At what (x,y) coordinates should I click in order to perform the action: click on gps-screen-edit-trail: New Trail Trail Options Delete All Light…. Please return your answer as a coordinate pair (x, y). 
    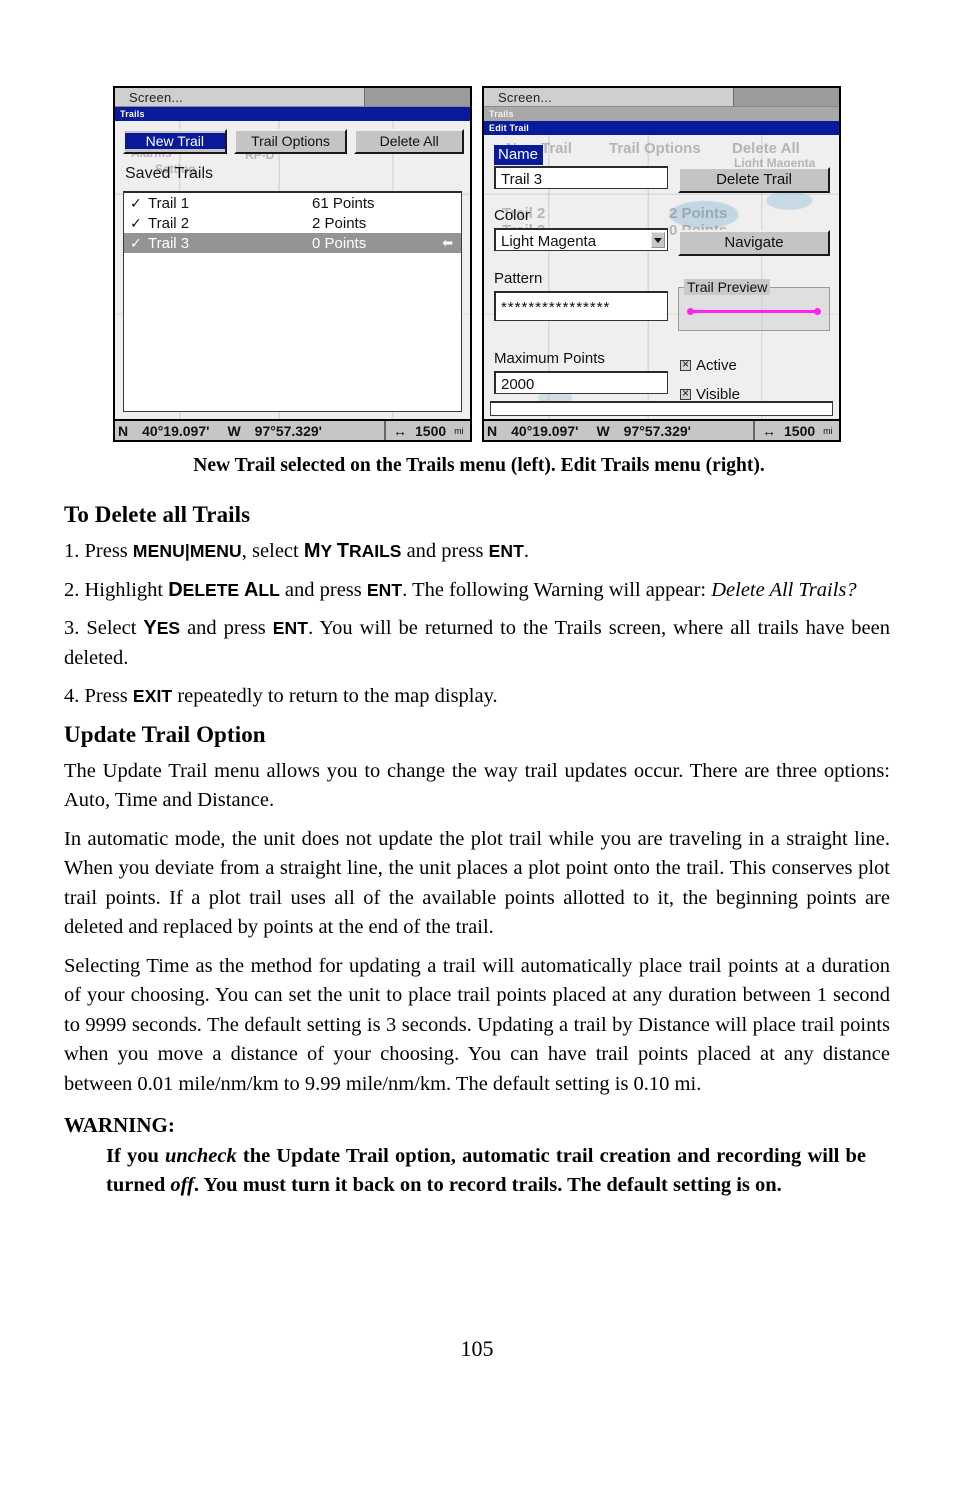
    Looking at the image, I should click on (661, 264).